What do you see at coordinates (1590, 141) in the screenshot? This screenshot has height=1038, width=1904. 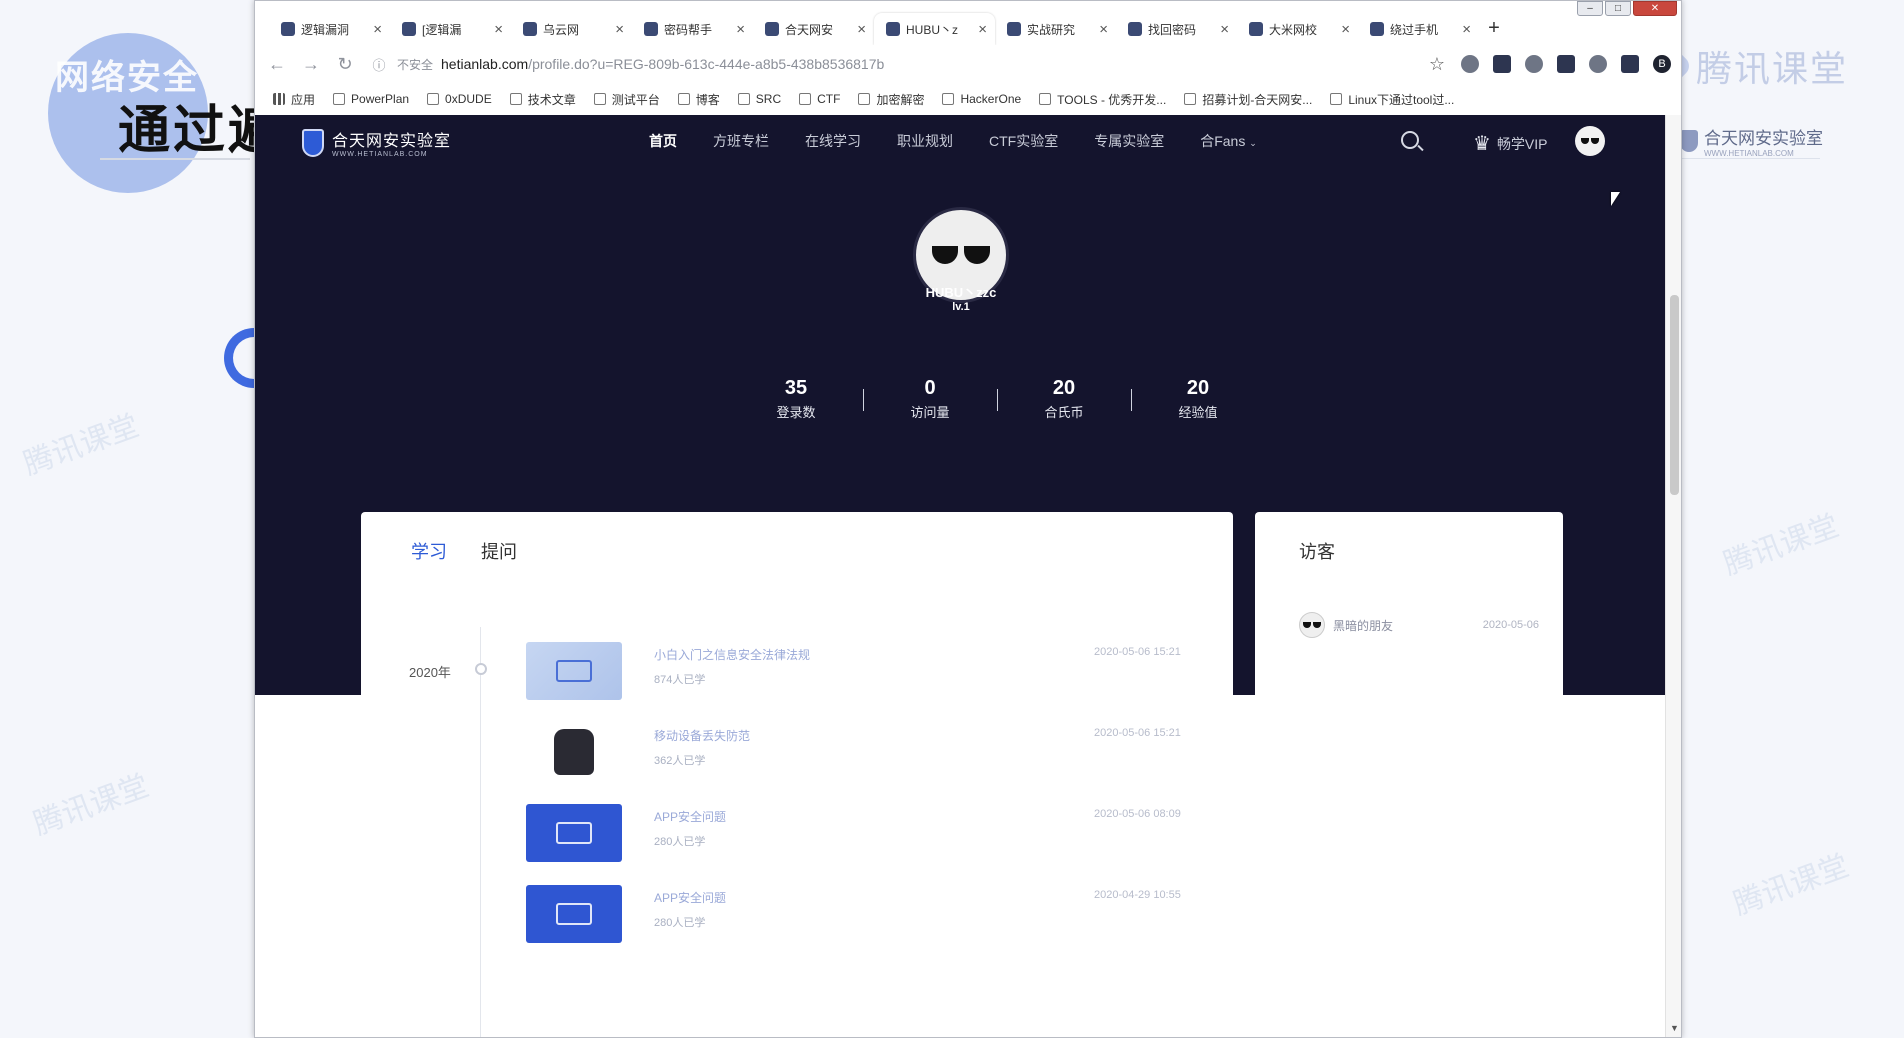 I see `user-avatar` at bounding box center [1590, 141].